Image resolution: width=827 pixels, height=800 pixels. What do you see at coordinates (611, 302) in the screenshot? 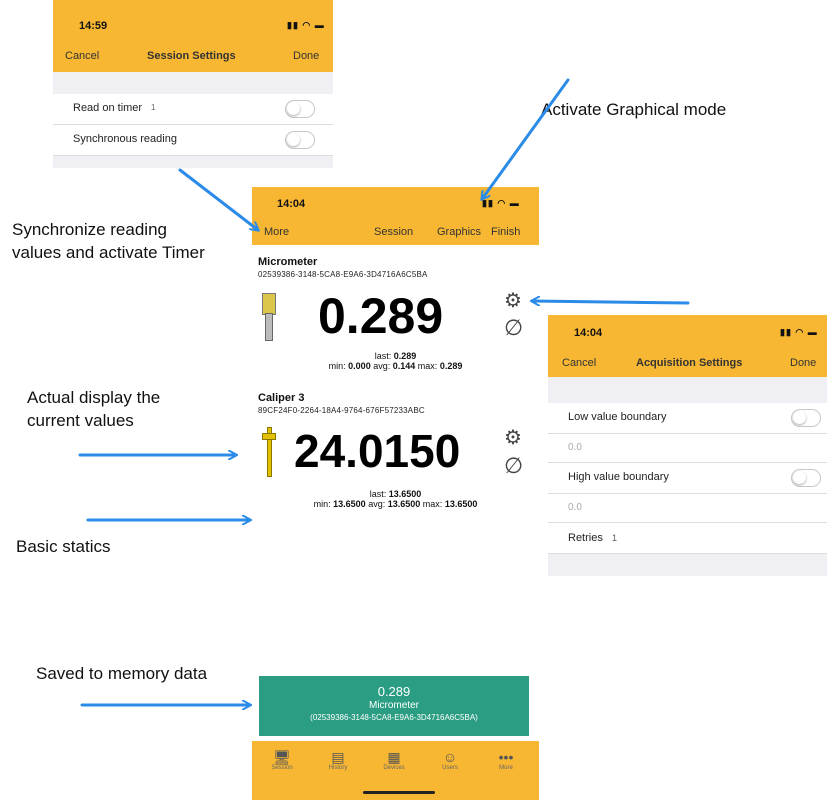
I see `arrow-acquisition` at bounding box center [611, 302].